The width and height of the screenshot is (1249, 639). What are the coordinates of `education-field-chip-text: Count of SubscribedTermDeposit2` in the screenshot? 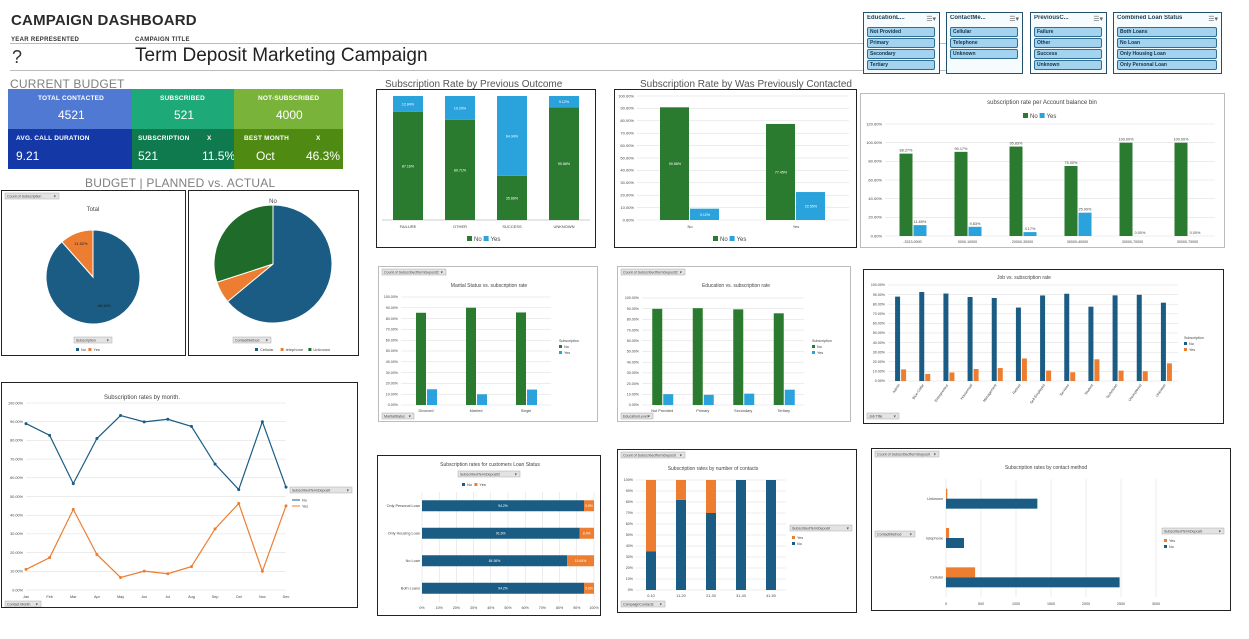 It's located at (650, 273).